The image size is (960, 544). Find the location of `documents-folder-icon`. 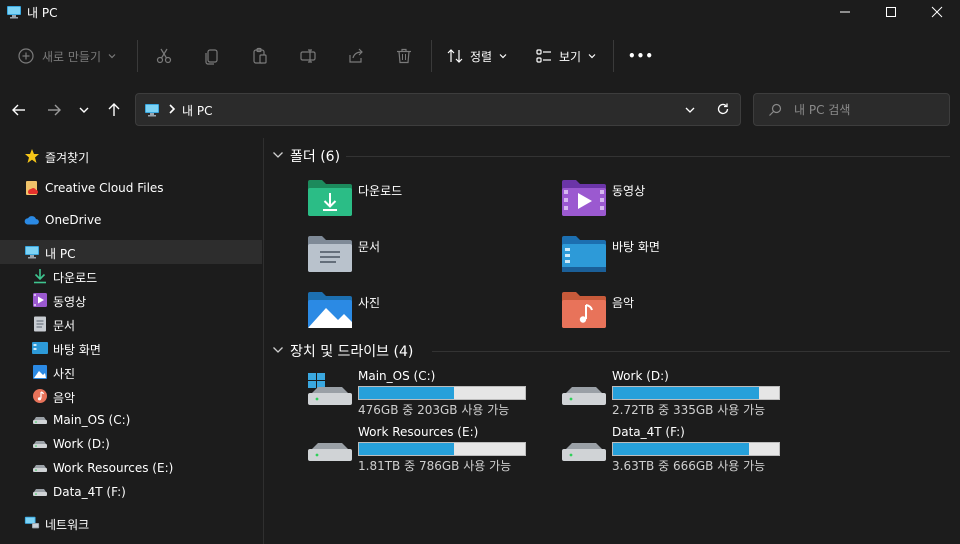

documents-folder-icon is located at coordinates (330, 254).